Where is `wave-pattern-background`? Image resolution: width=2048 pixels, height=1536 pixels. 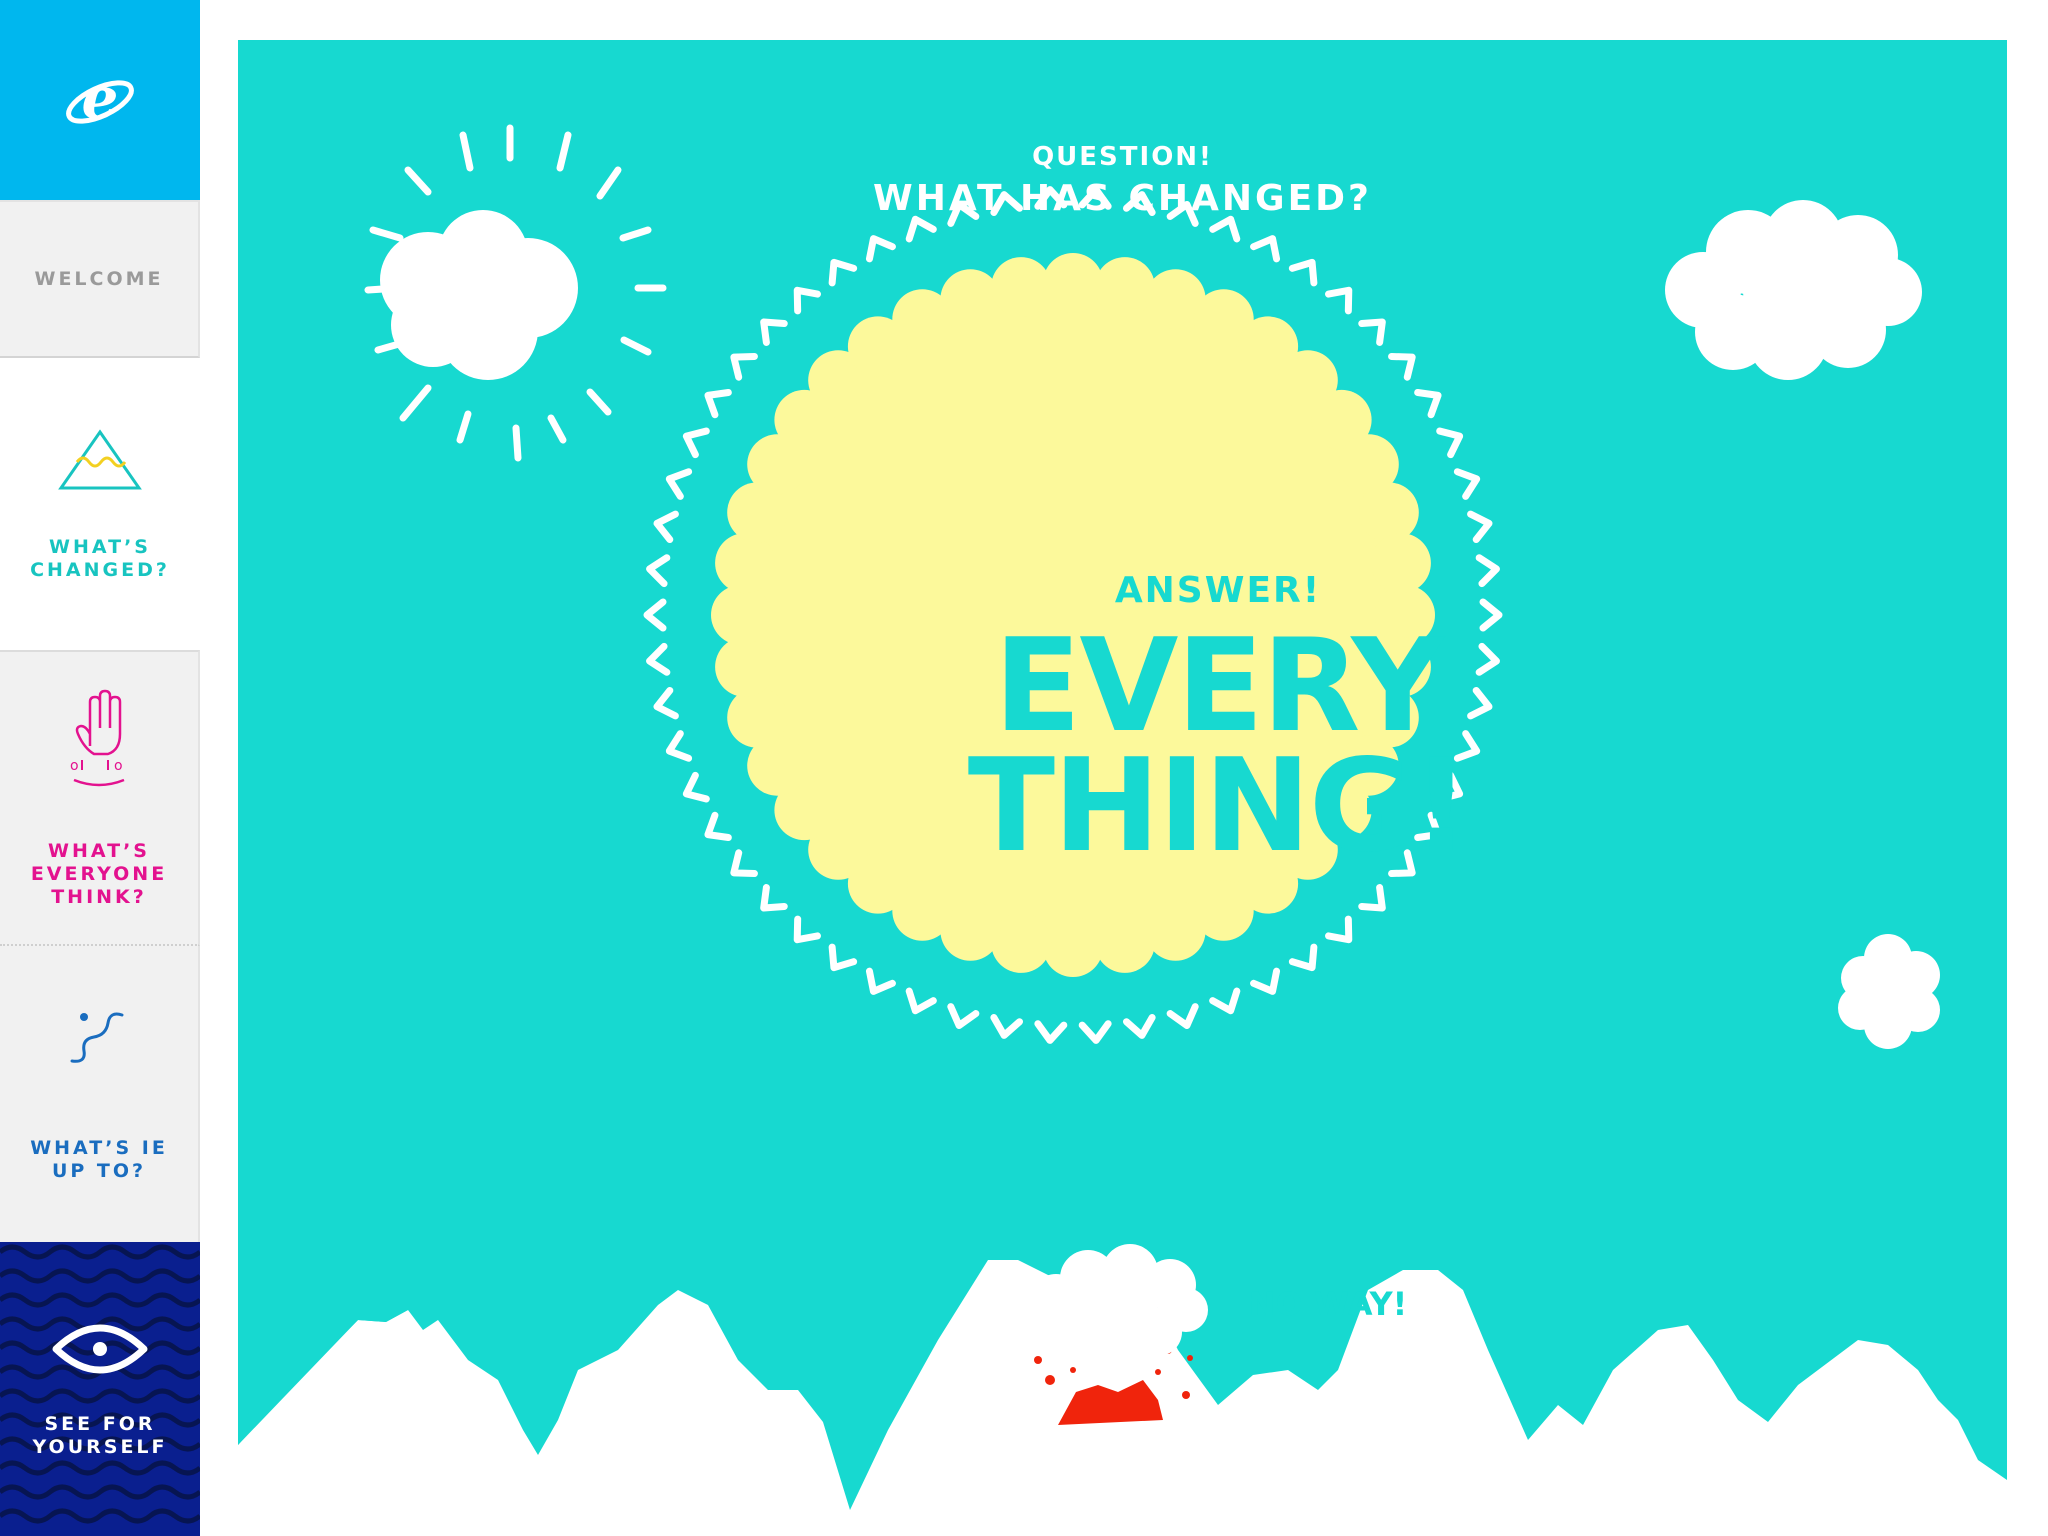
wave-pattern-background is located at coordinates (100, 1384).